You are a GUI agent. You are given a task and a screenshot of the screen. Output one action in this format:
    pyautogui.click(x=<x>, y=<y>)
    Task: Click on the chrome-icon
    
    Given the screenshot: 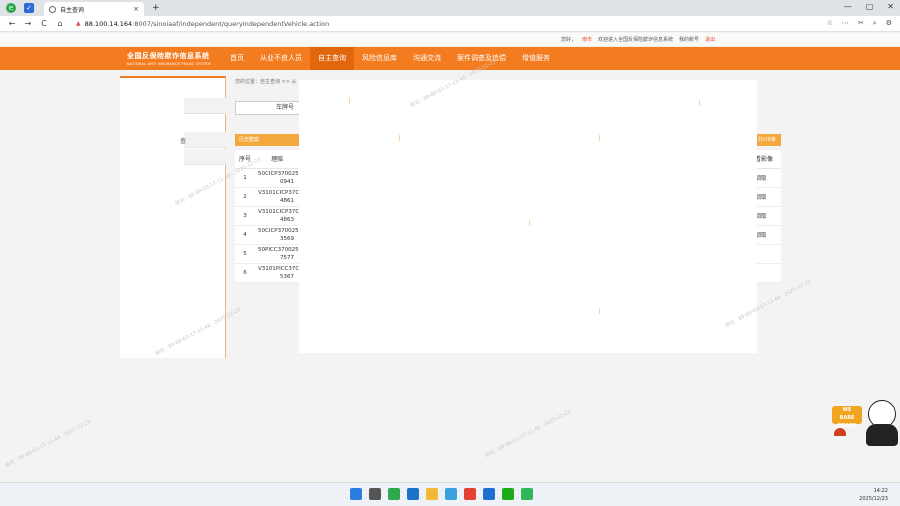 What is the action you would take?
    pyautogui.click(x=470, y=494)
    